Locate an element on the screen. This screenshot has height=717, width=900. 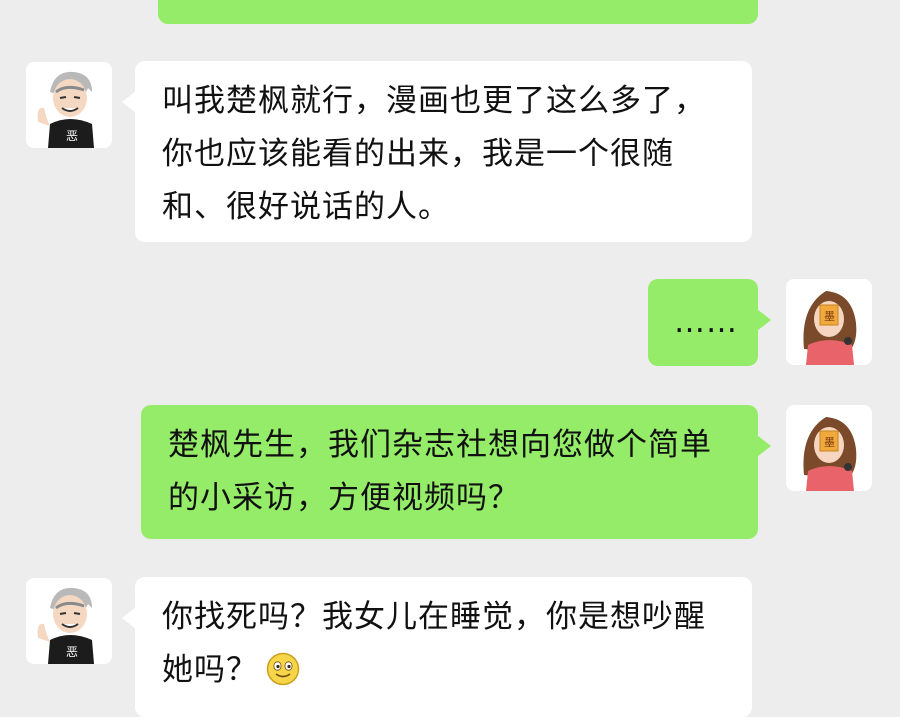
message-bubble-outgoing: 楚枫先生，我们杂志社想向您做个简单的小采访，方便视频吗？ is located at coordinates (456, 472).